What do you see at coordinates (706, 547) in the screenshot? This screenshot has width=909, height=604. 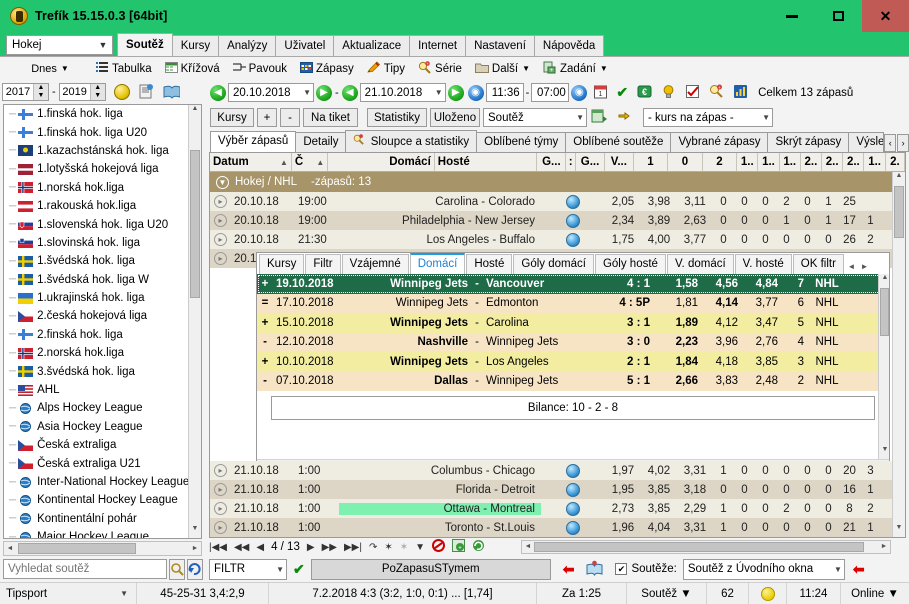 I see `grid-horizontal-scrollbar: ◄ ►` at bounding box center [706, 547].